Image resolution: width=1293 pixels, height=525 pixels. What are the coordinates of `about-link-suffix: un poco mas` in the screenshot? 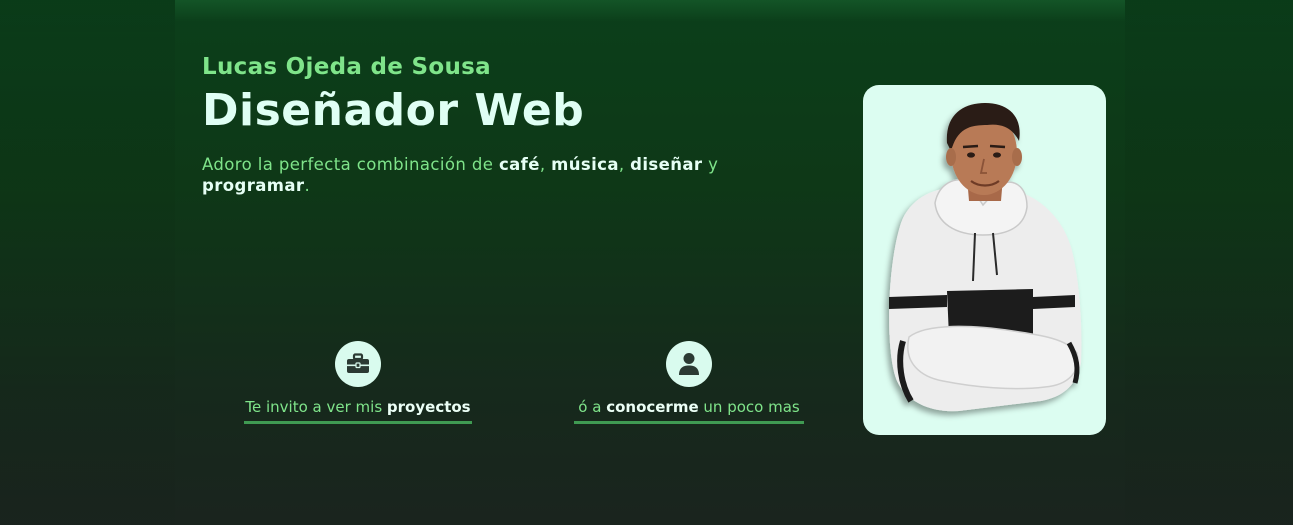 It's located at (749, 407).